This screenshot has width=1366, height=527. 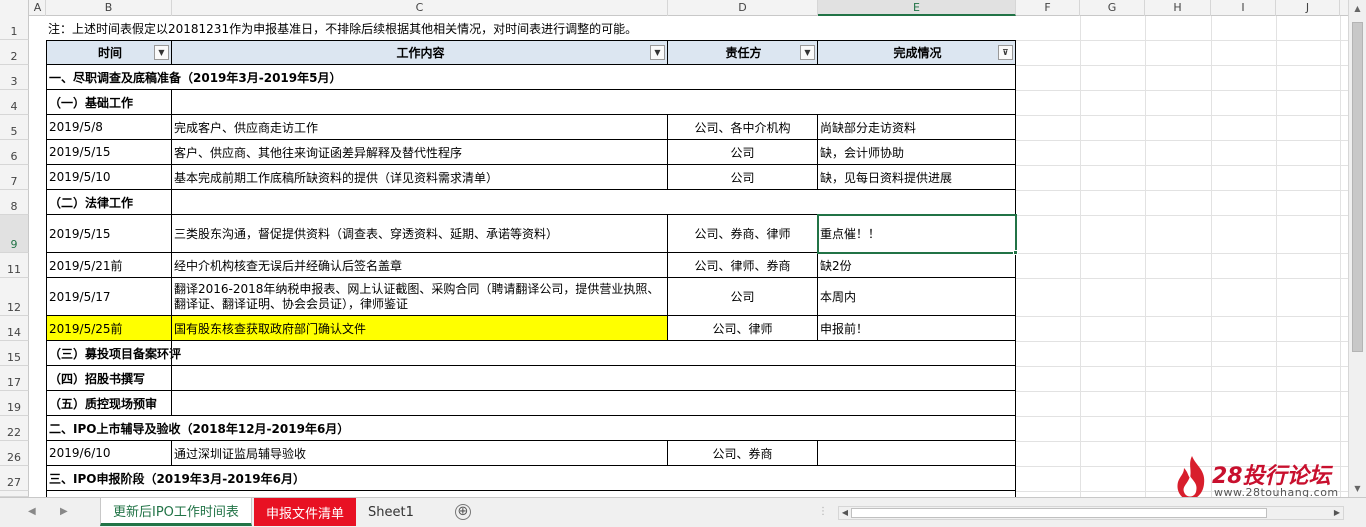 I want to click on scroll-left-arrow-icon: ◀, so click(x=845, y=513).